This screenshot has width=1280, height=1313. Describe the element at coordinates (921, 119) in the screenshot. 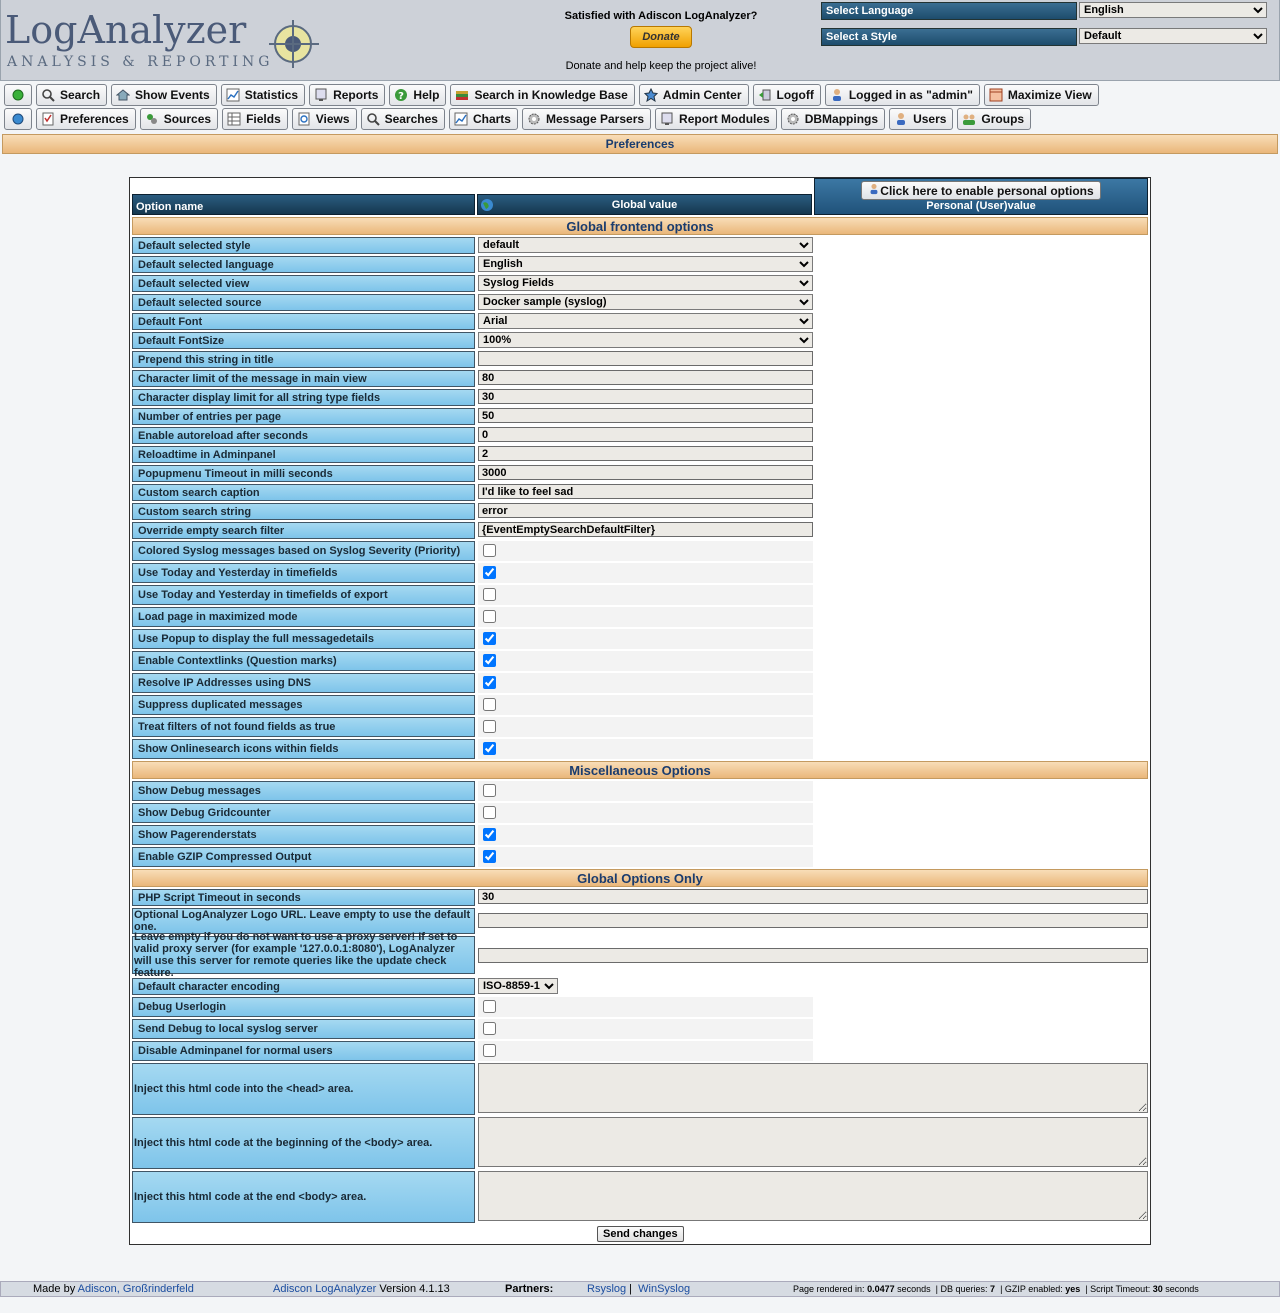

I see `menu-users: Users` at that location.